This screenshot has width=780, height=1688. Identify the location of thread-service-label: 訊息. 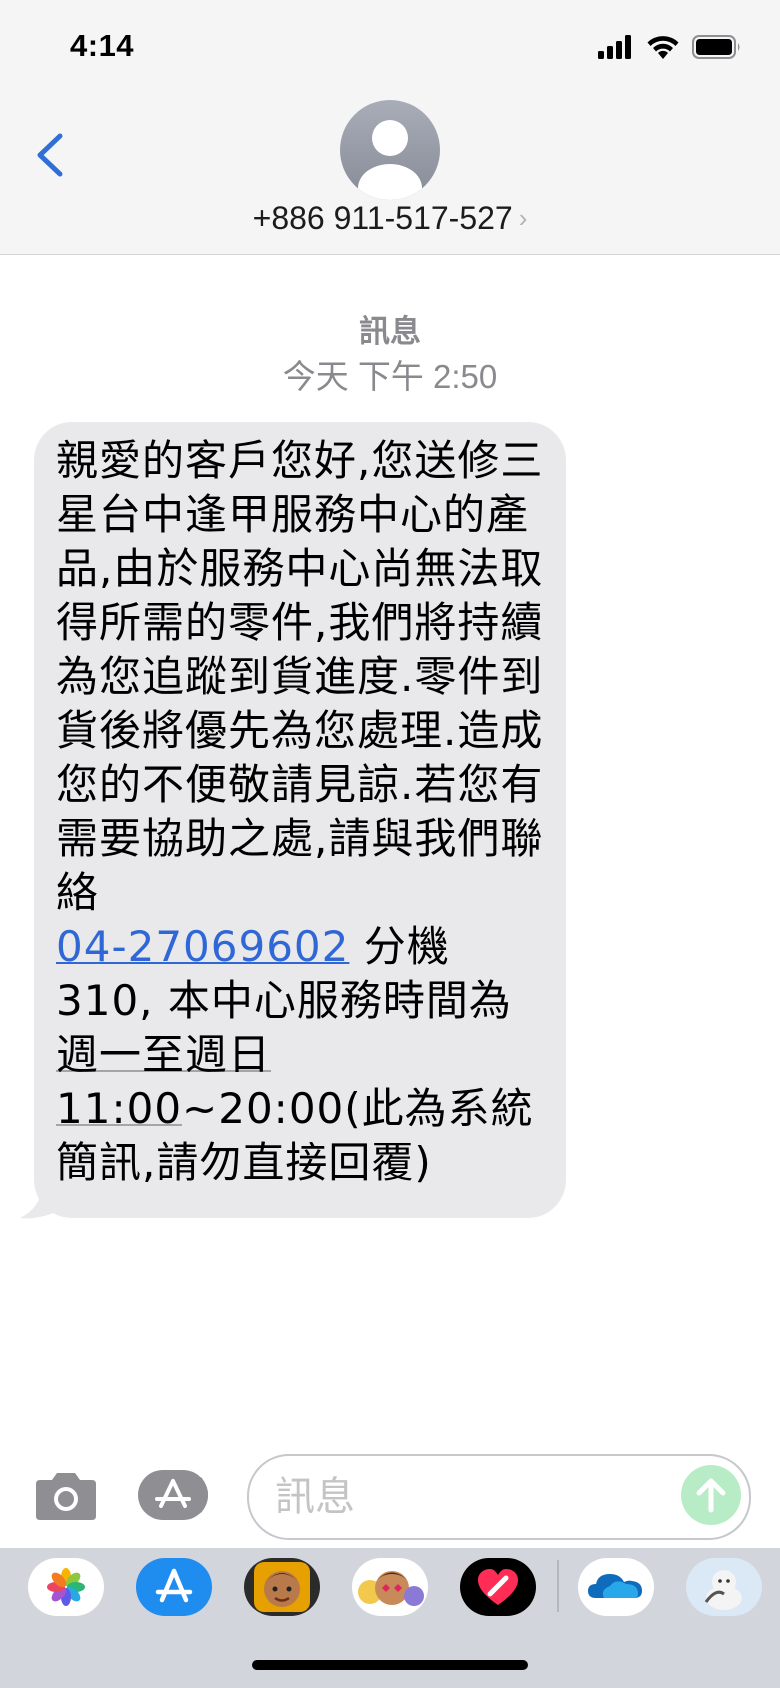
(390, 331).